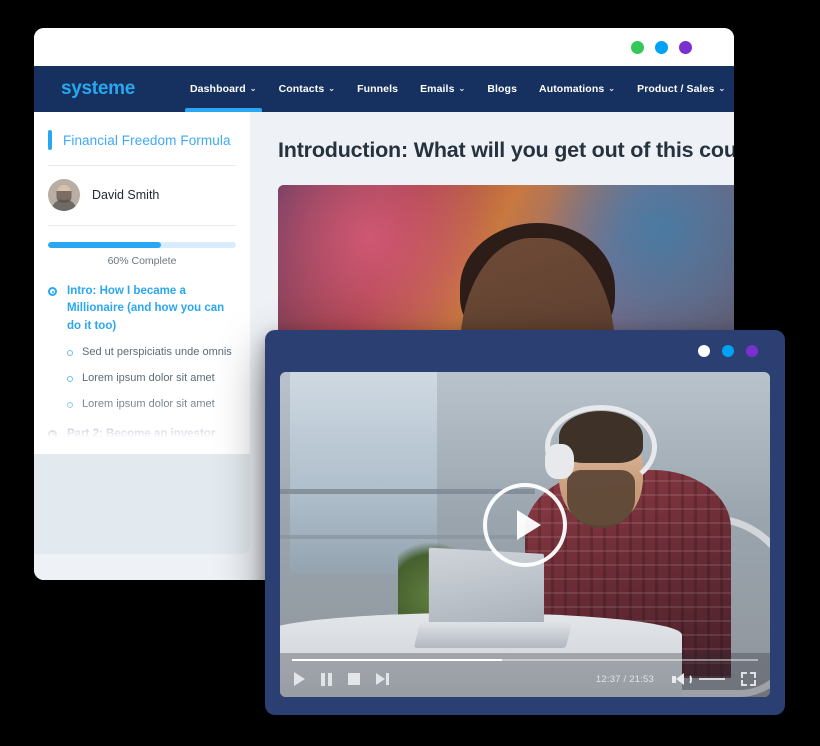 The width and height of the screenshot is (820, 746). I want to click on control-row: 12:37 / 21:53, so click(525, 679).